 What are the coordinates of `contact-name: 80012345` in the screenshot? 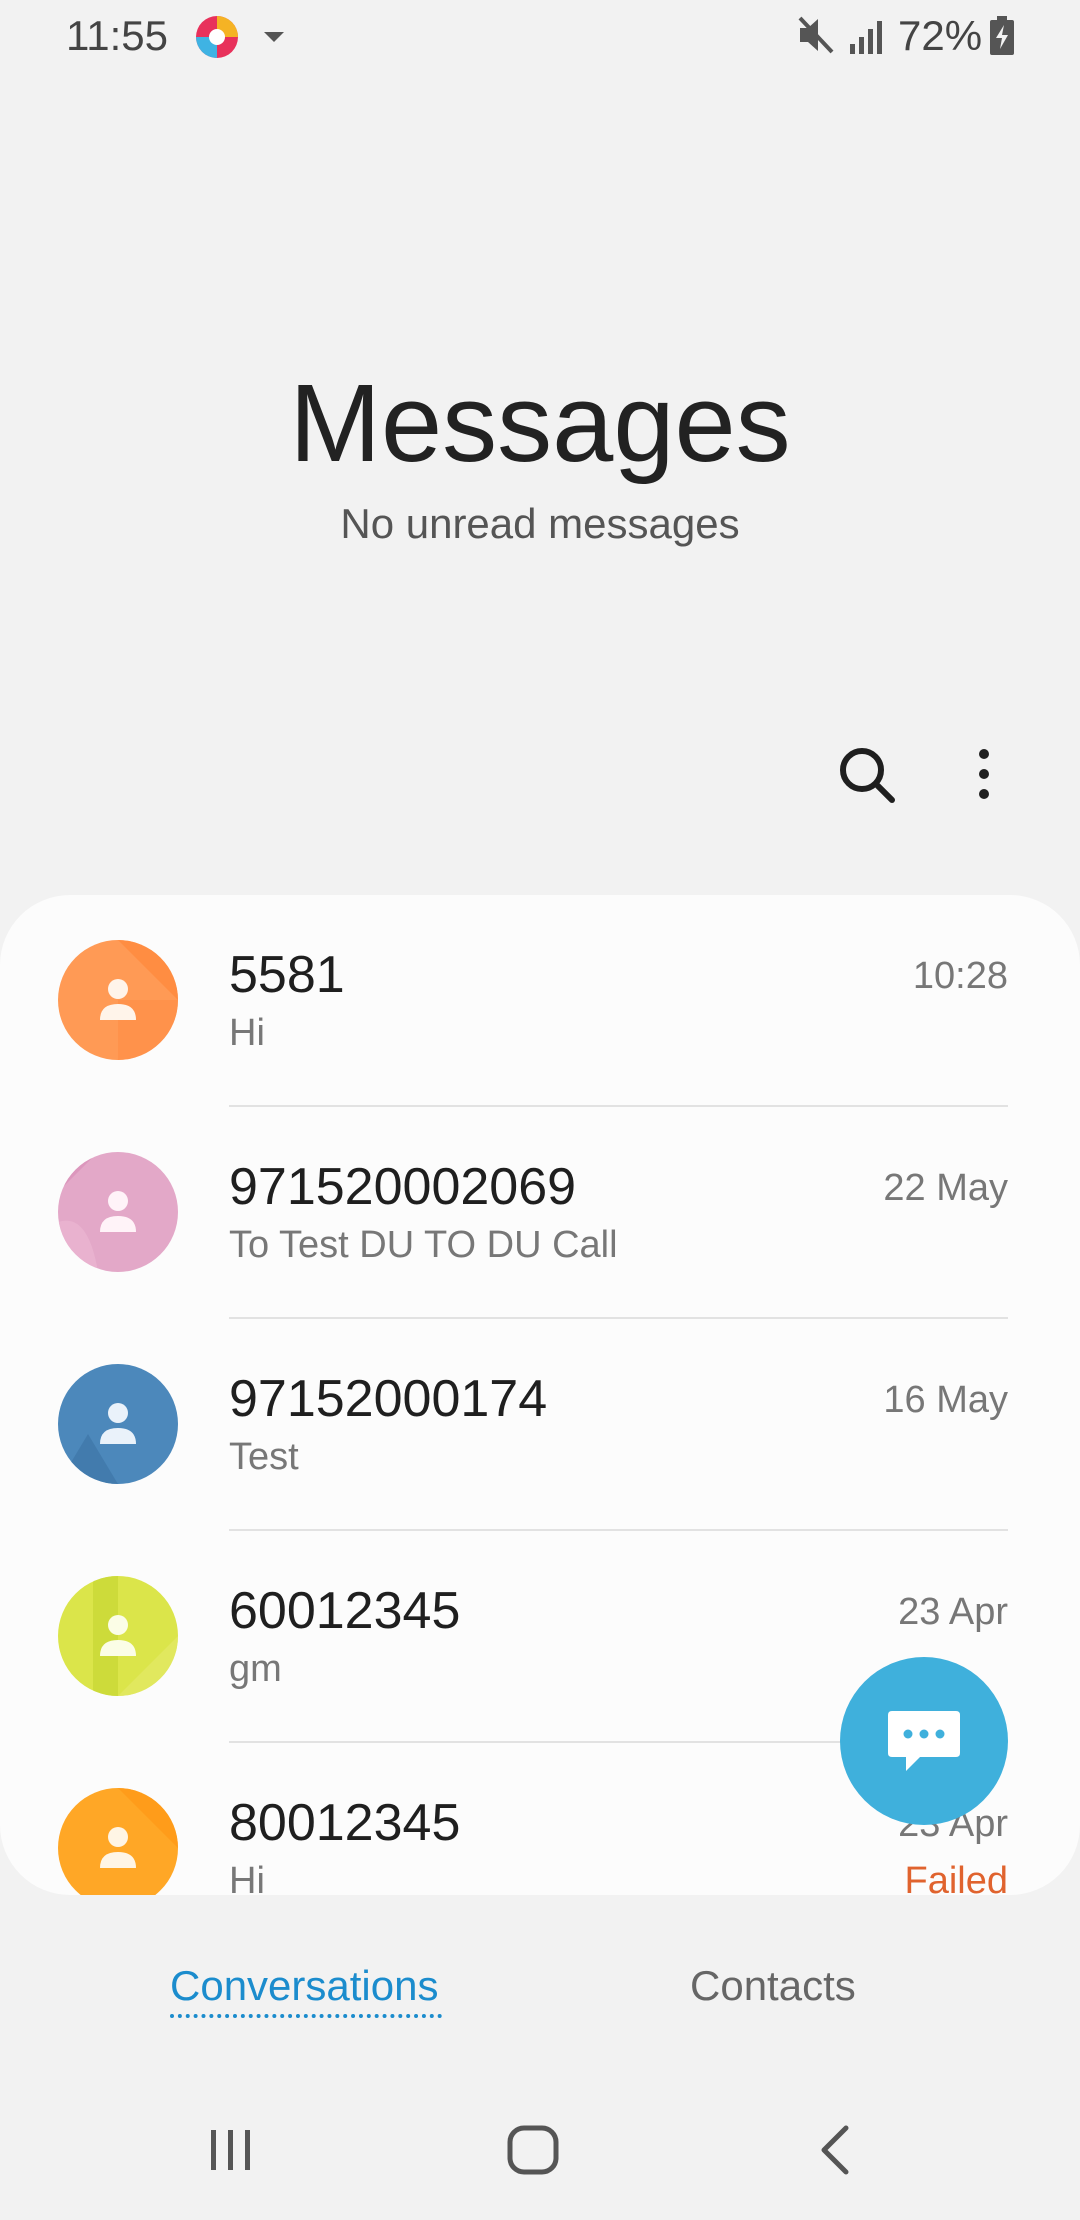 It's located at (345, 1823).